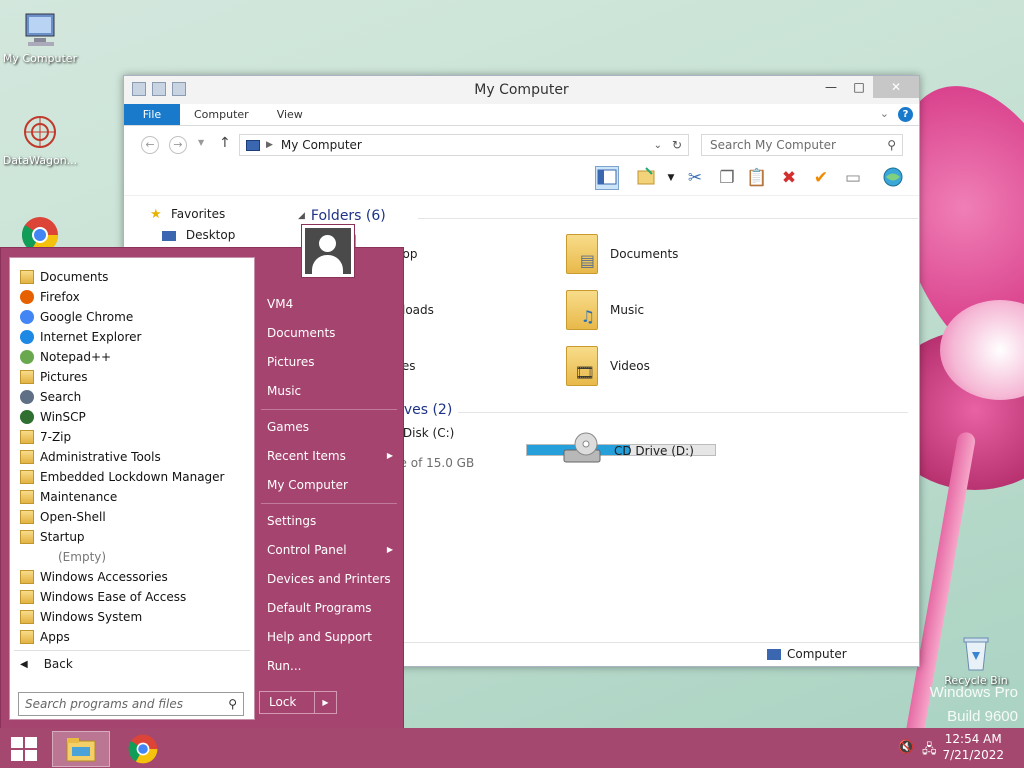 The image size is (1024, 768). I want to click on search-input: Search My Computer ⚲, so click(802, 145).